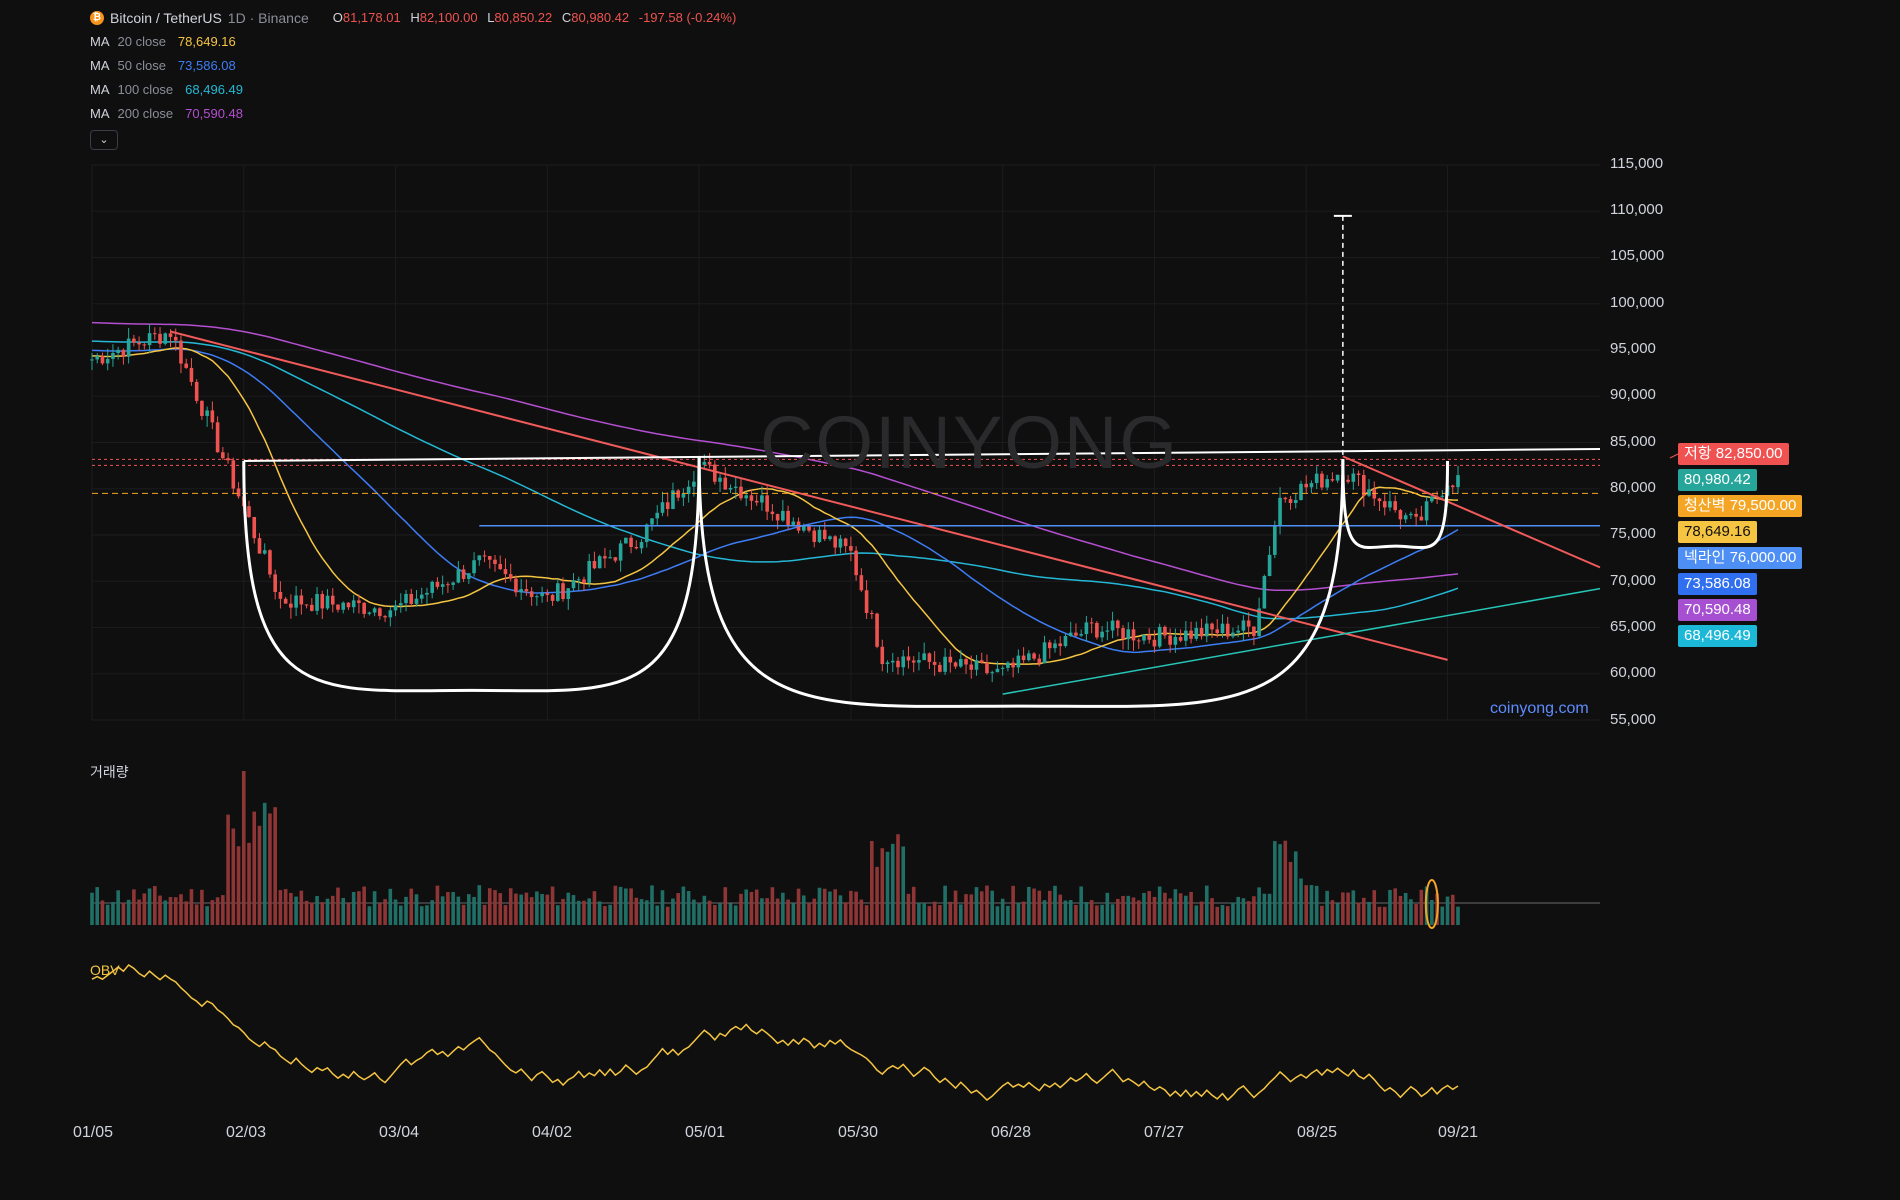  I want to click on bitcoin-icon: ₿, so click(97, 18).